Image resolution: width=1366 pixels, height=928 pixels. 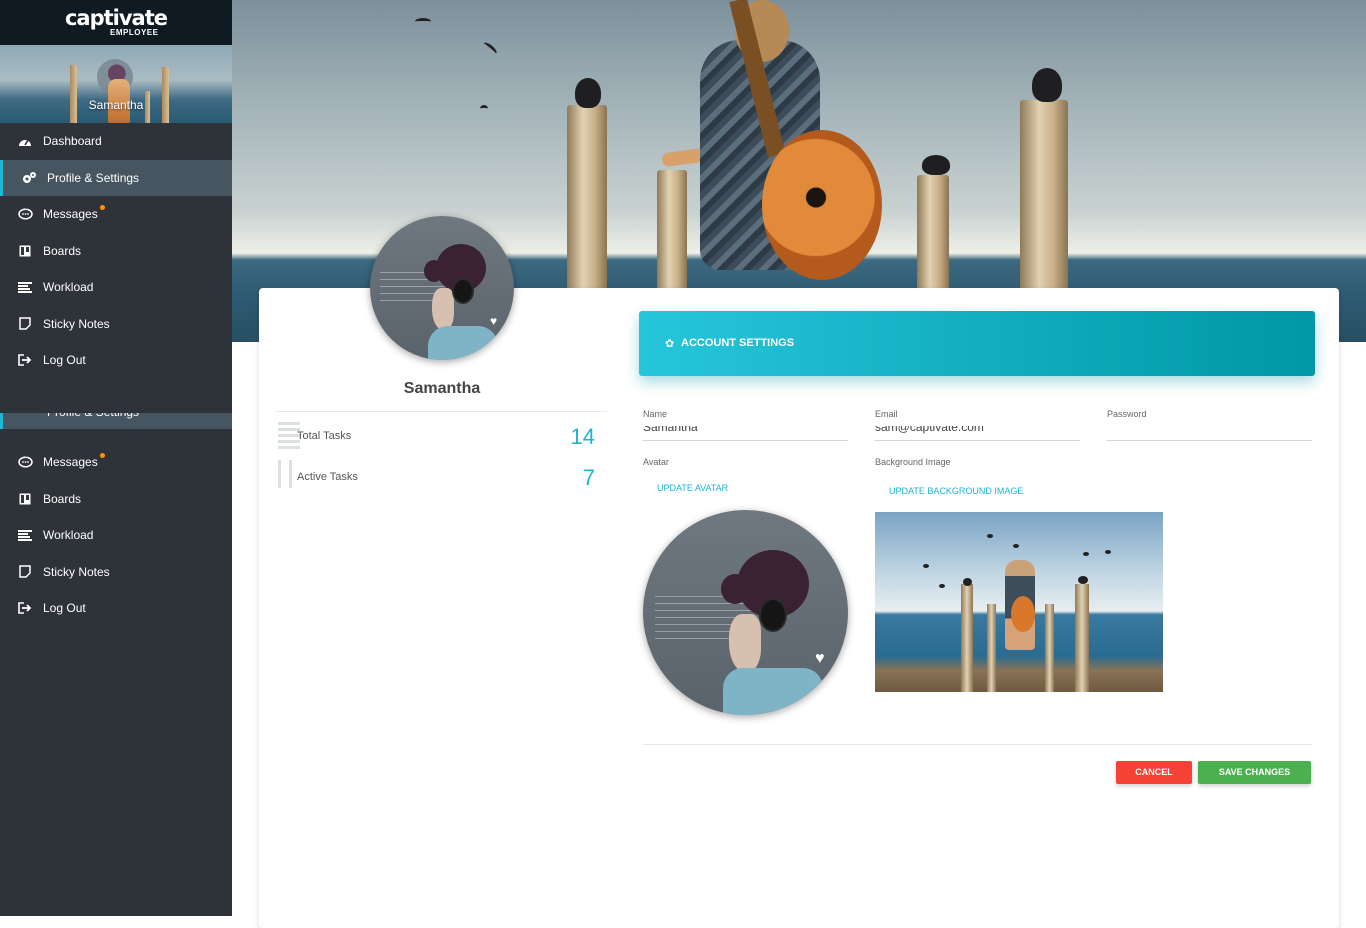 What do you see at coordinates (886, 414) in the screenshot?
I see `email-label: Email` at bounding box center [886, 414].